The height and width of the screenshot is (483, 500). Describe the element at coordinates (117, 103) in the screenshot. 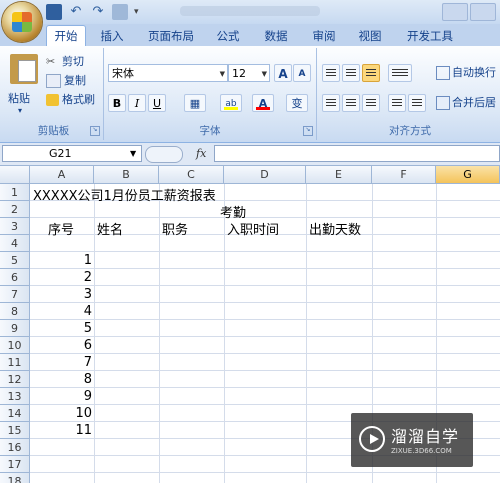

I see `bold-button: B` at that location.